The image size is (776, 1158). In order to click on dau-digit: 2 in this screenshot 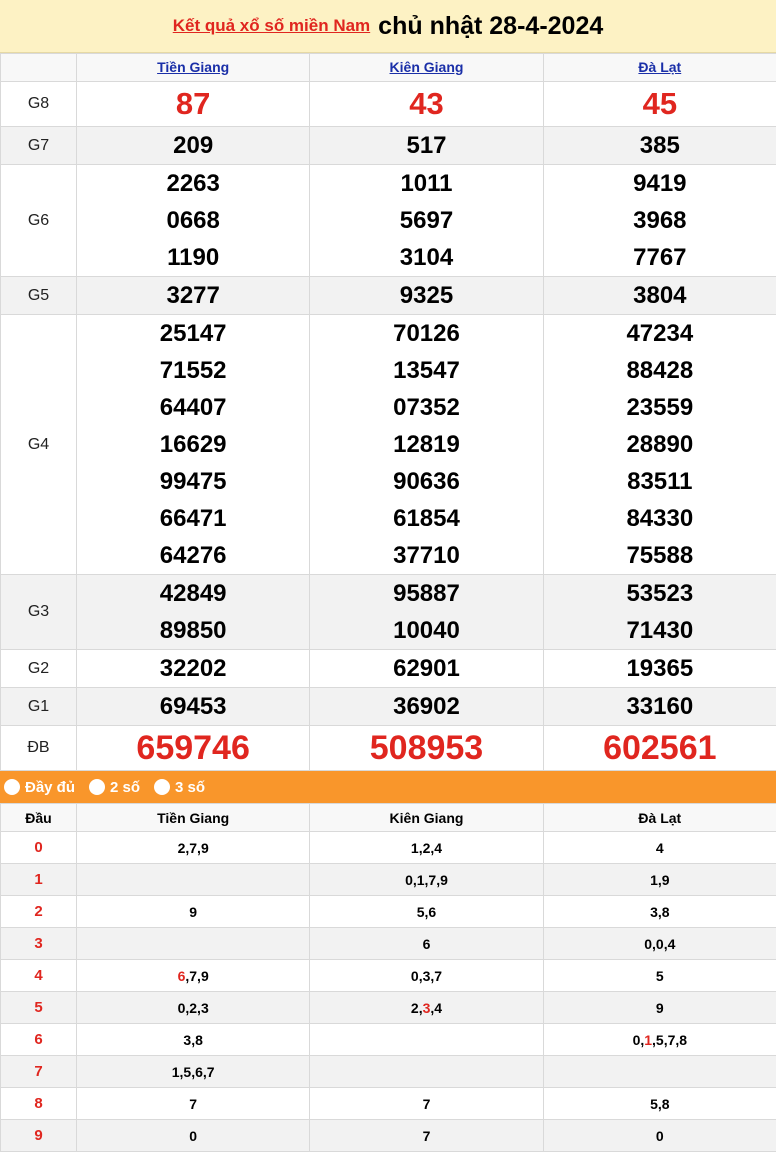, I will do `click(38, 911)`.